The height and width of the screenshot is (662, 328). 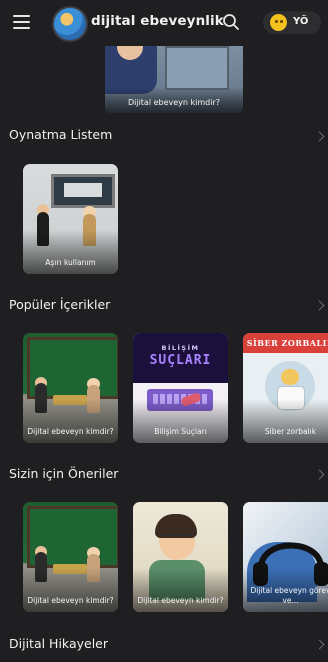 I want to click on brand-title: dijital ebeveynlik, so click(x=157, y=21).